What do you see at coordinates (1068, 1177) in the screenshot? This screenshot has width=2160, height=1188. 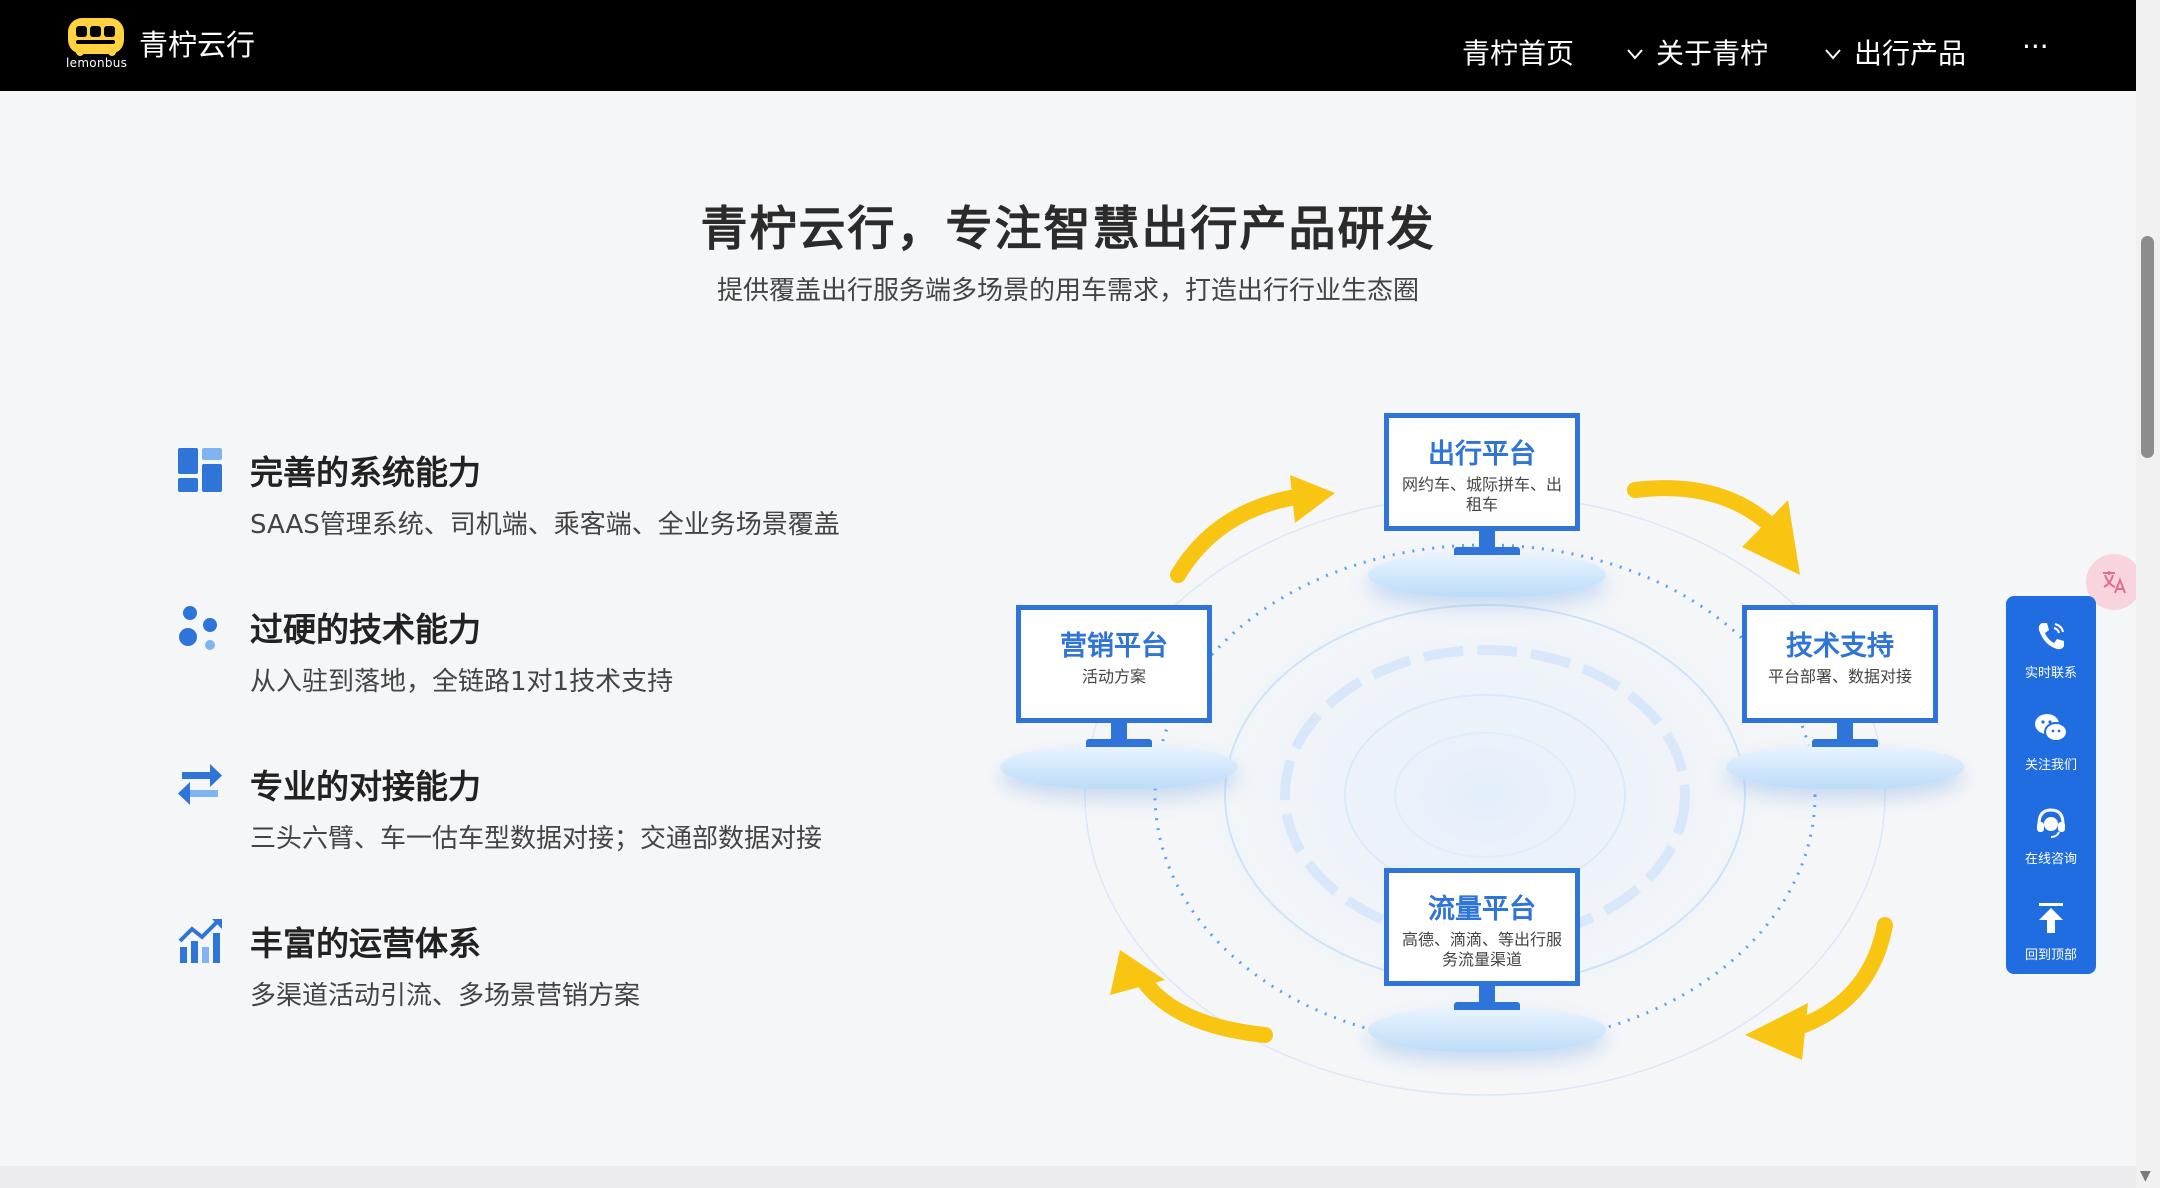 I see `page-footer-edge` at bounding box center [1068, 1177].